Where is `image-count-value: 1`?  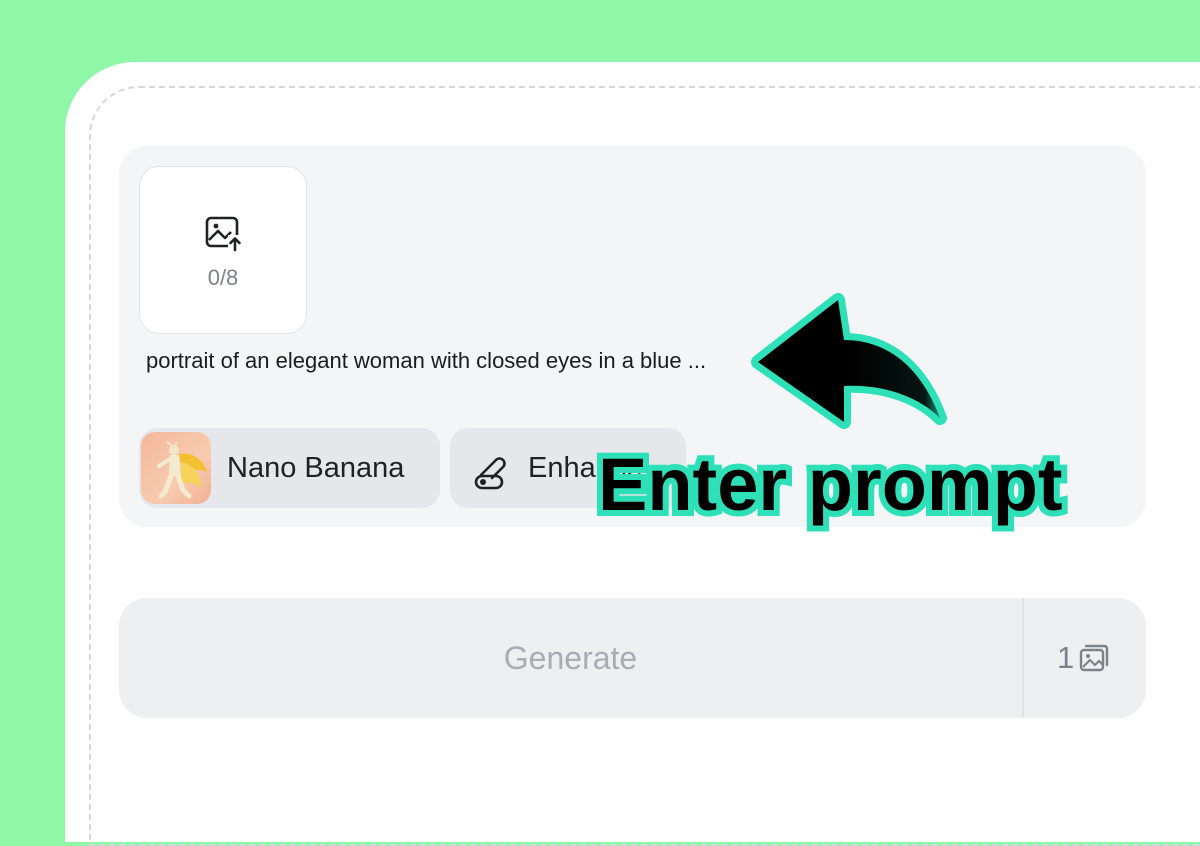 image-count-value: 1 is located at coordinates (1066, 657).